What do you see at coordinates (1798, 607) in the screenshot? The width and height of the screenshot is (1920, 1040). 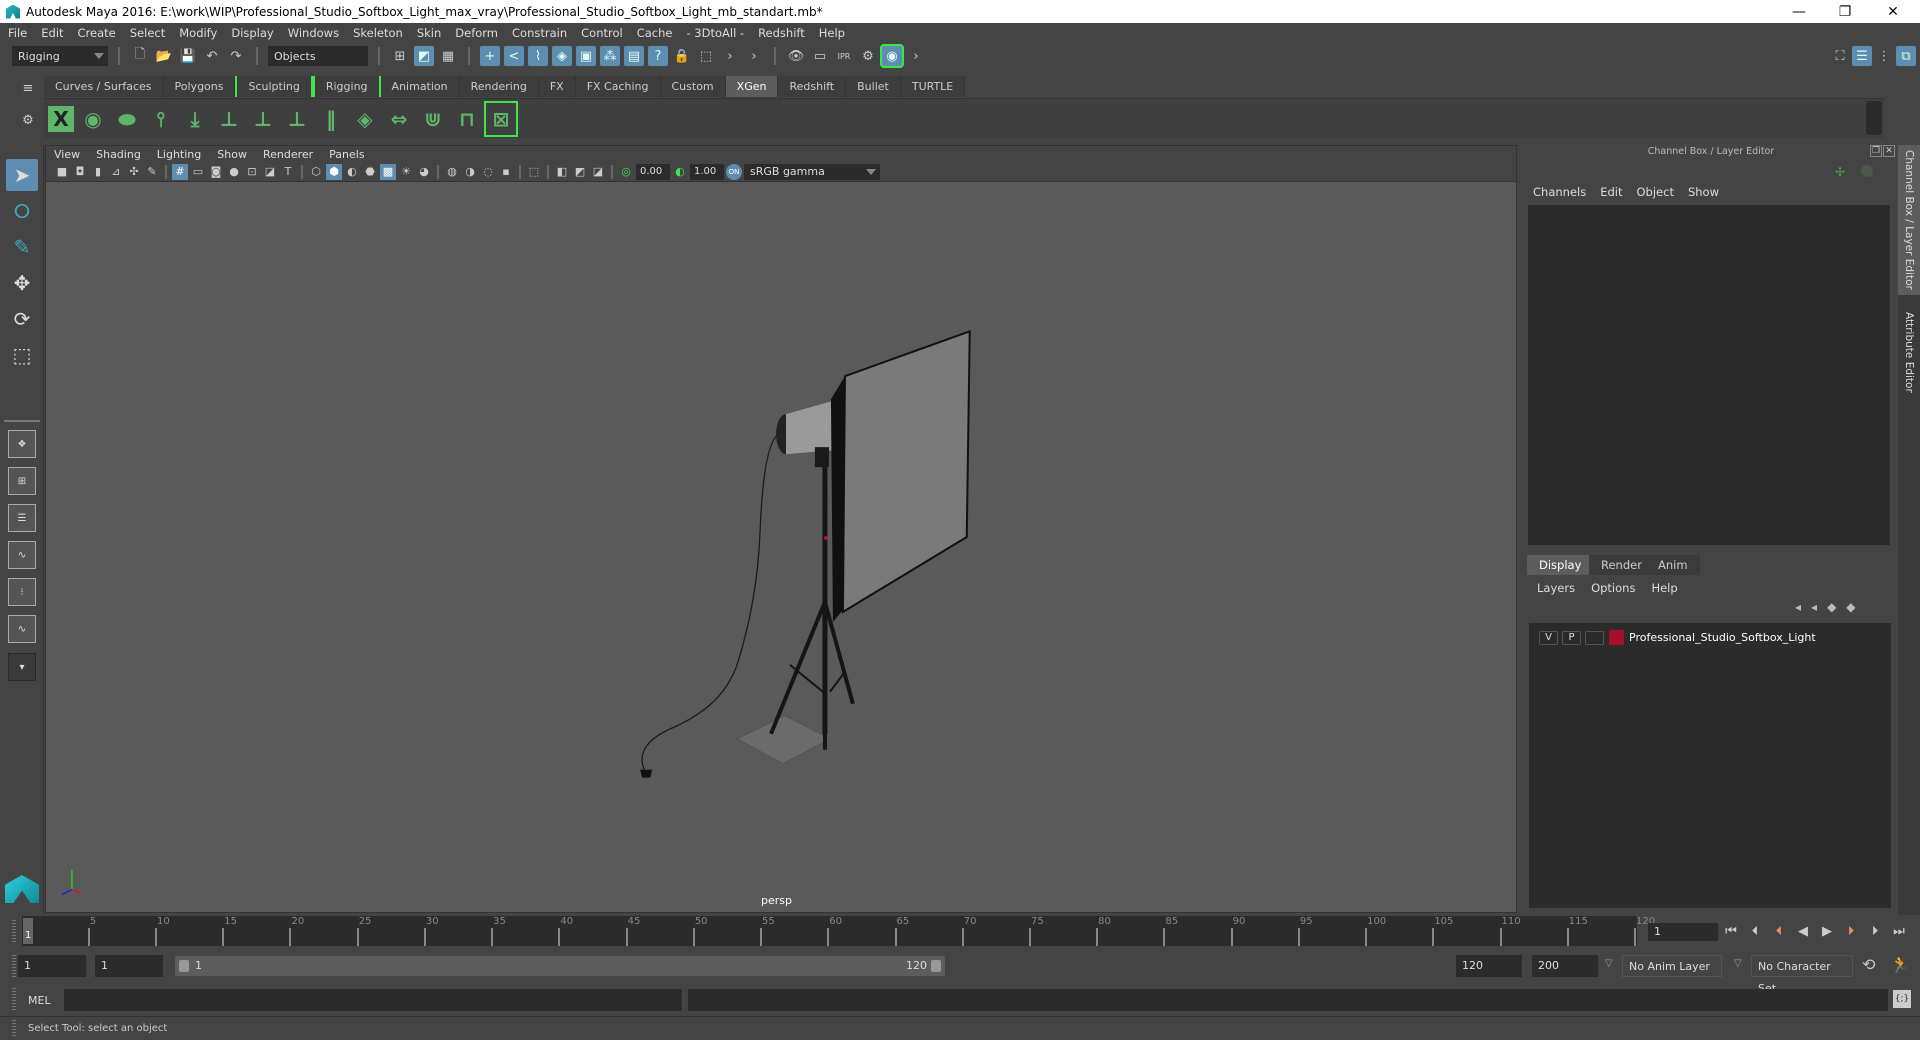 I see `move-layer-up-icon: ◂` at bounding box center [1798, 607].